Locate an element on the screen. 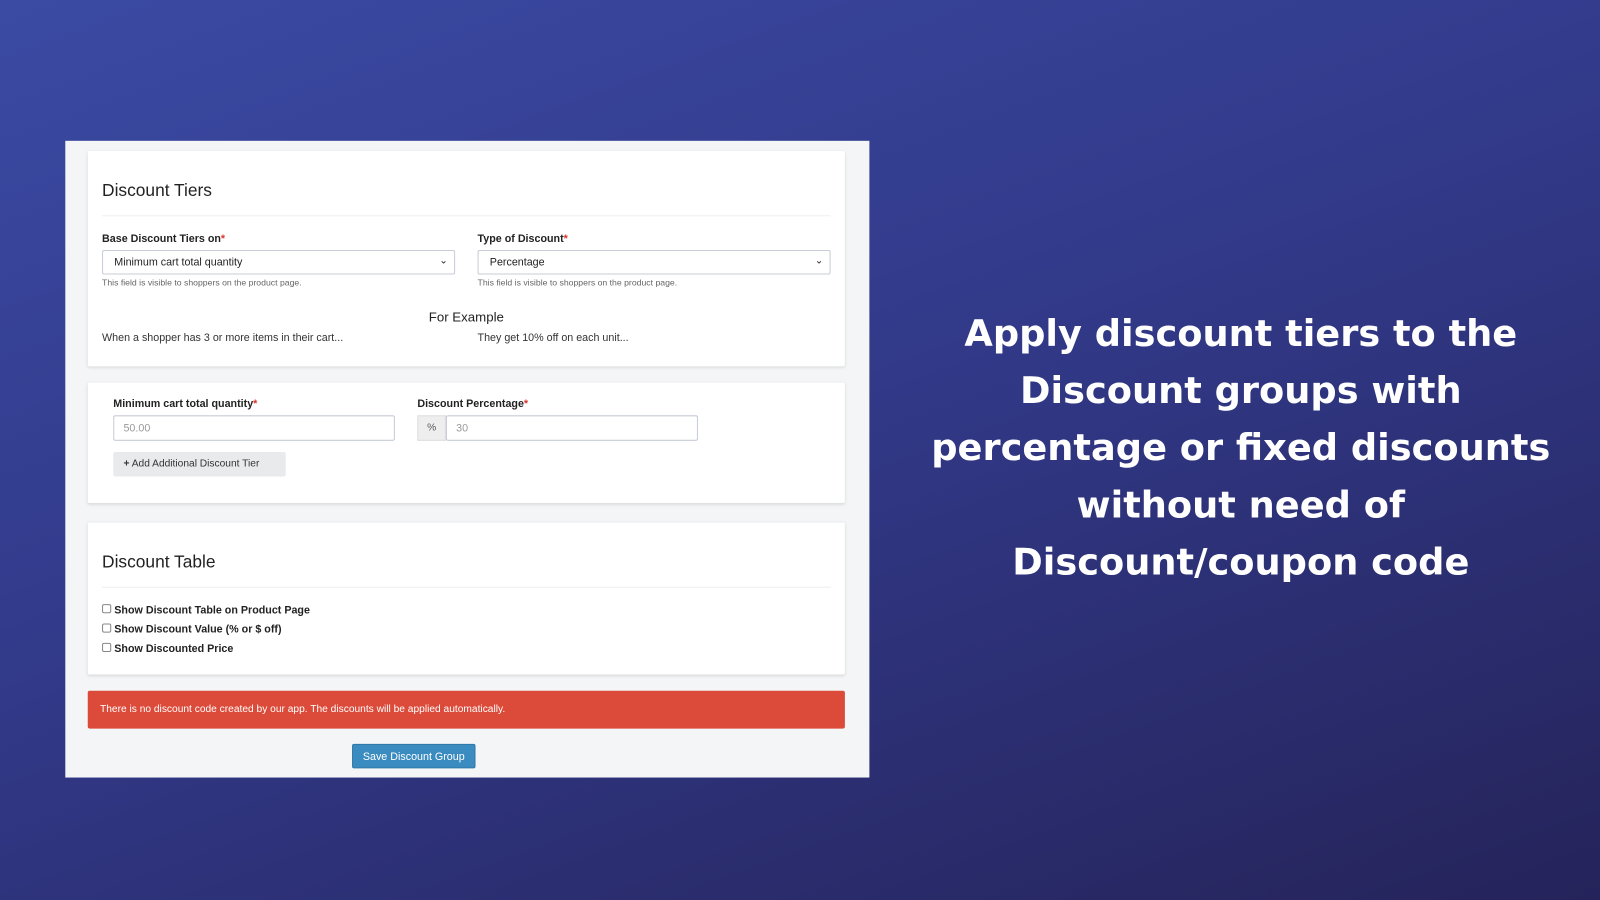 Image resolution: width=1600 pixels, height=900 pixels. plus-icon: + is located at coordinates (126, 464).